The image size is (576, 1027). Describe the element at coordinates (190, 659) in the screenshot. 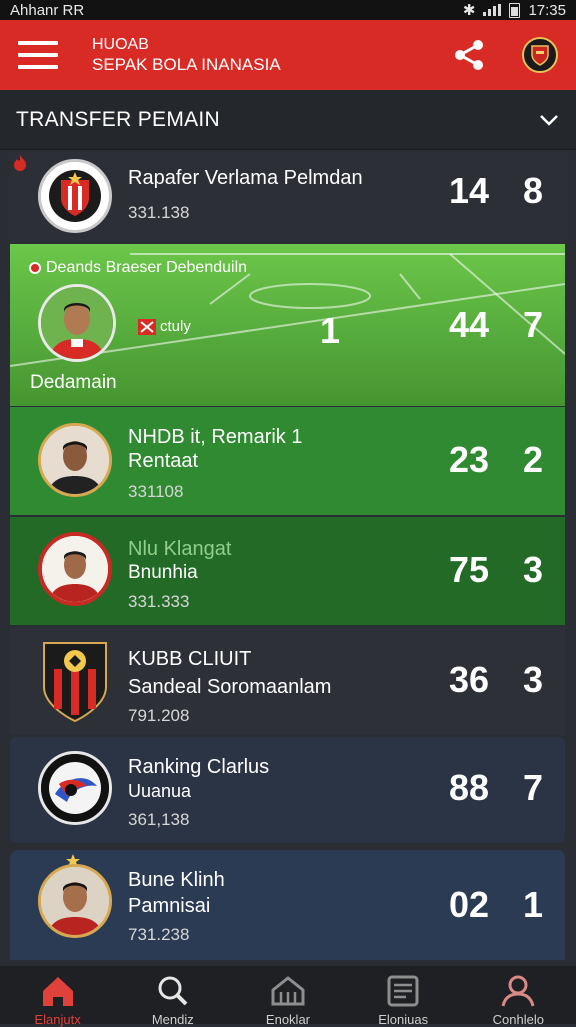

I see `club-name: KUBB CLIUIT` at that location.